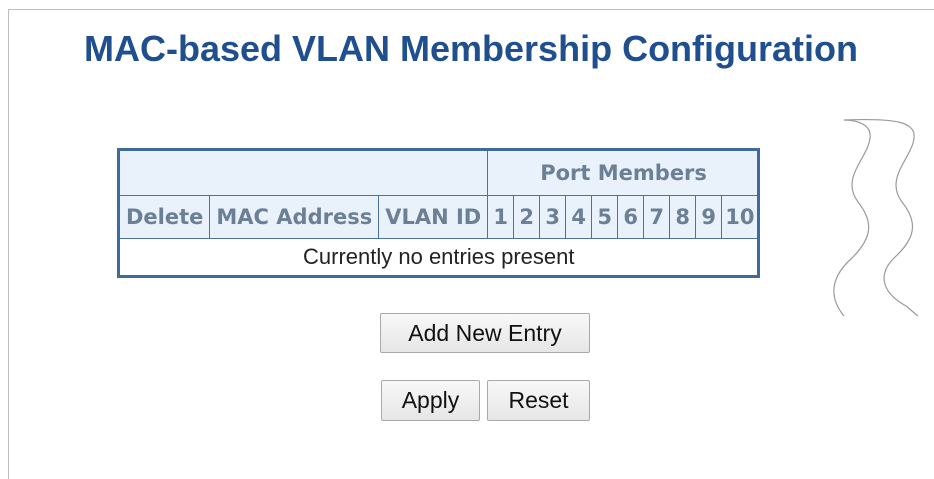 Image resolution: width=934 pixels, height=479 pixels. I want to click on port-header-9: 9, so click(709, 217).